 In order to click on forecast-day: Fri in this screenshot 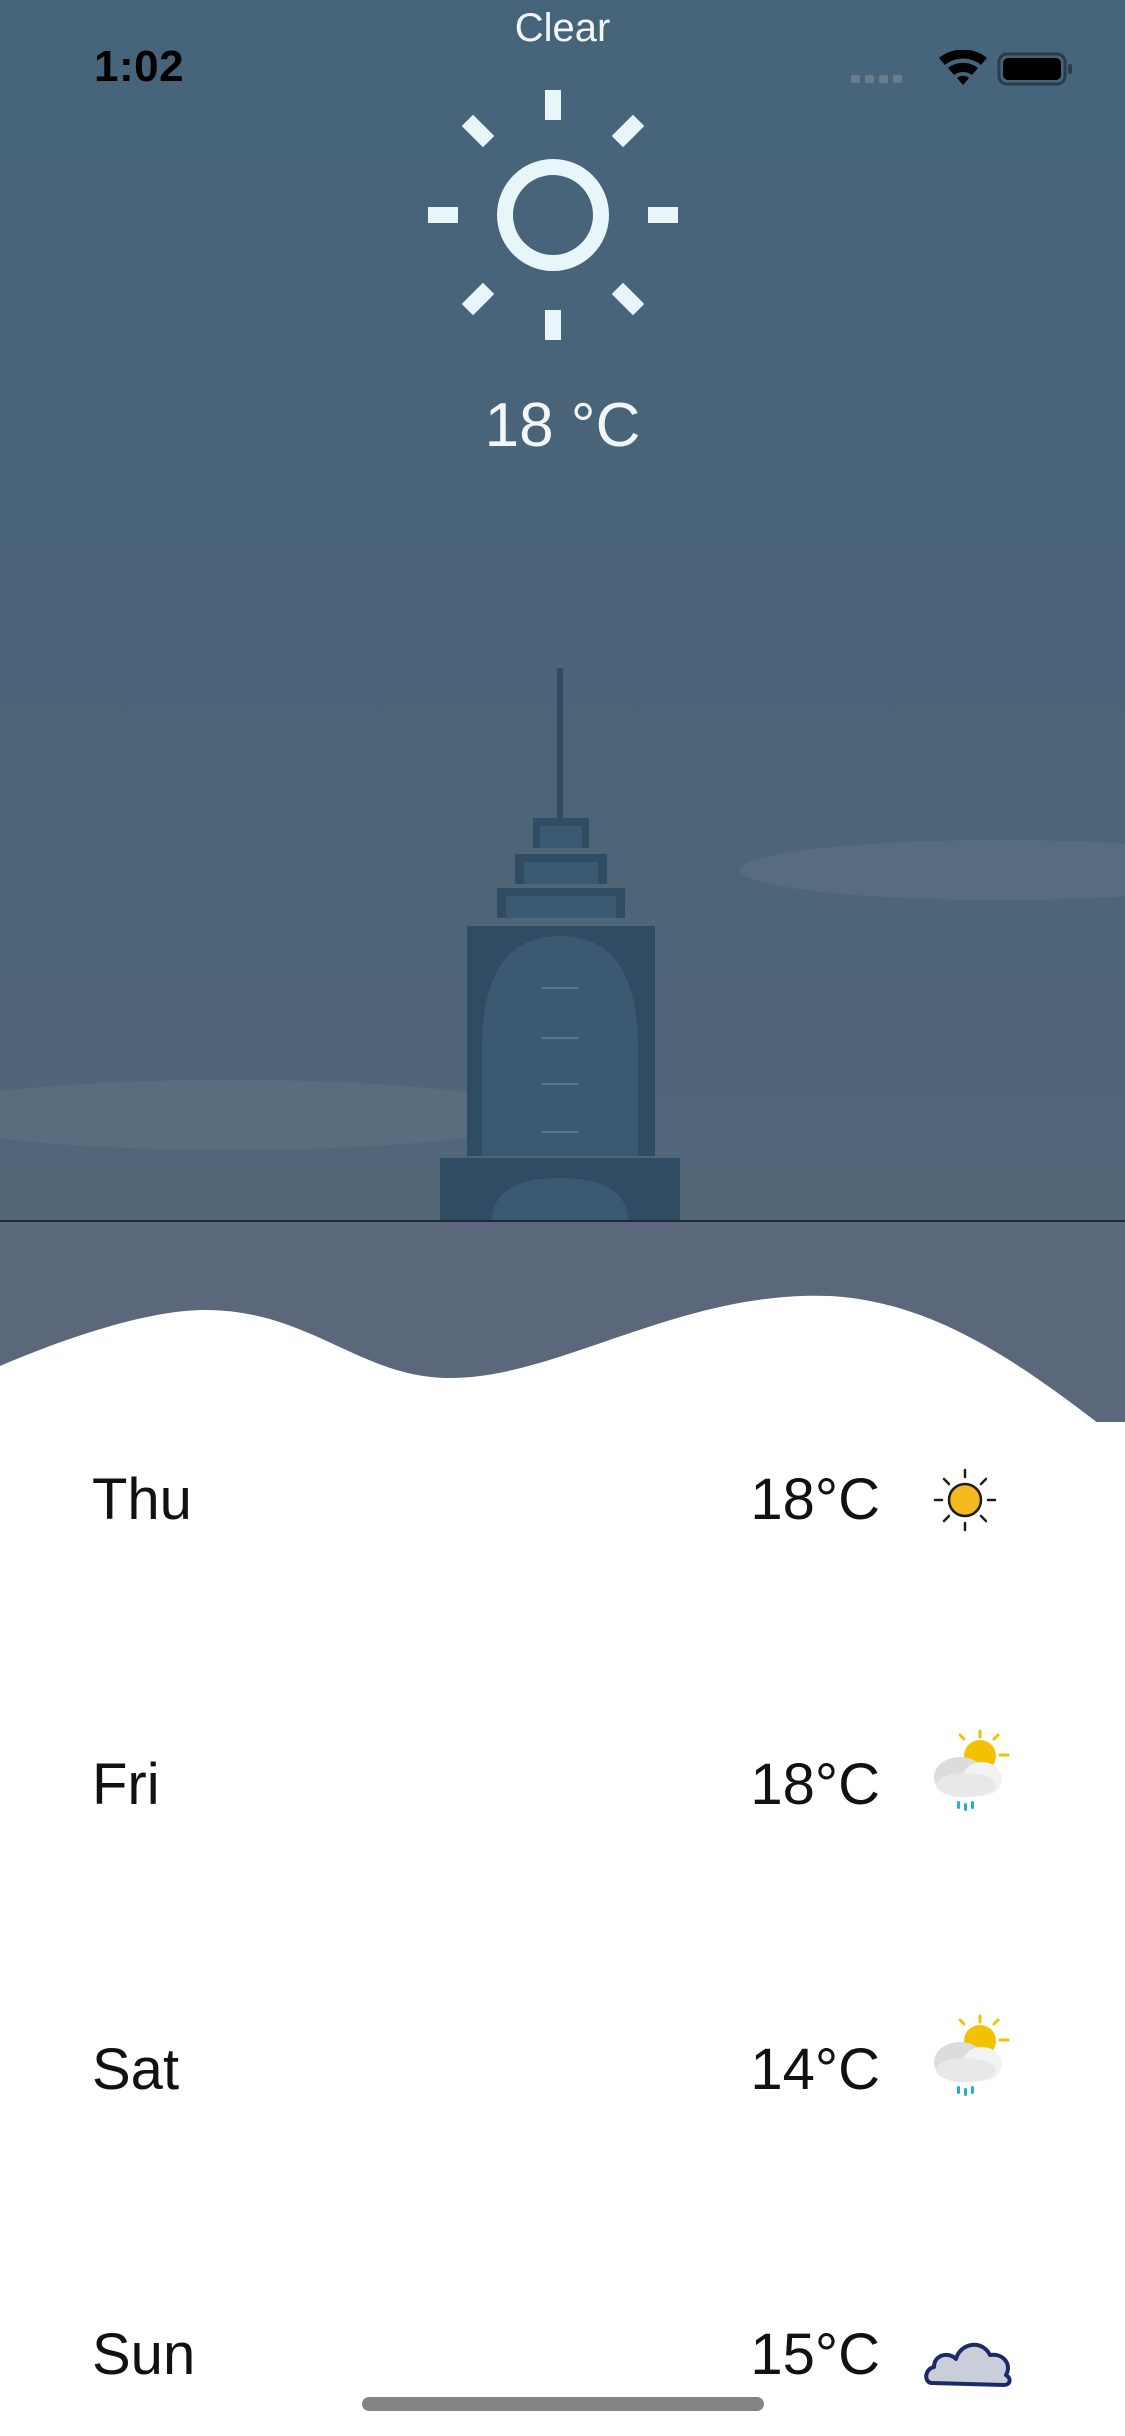, I will do `click(126, 1784)`.